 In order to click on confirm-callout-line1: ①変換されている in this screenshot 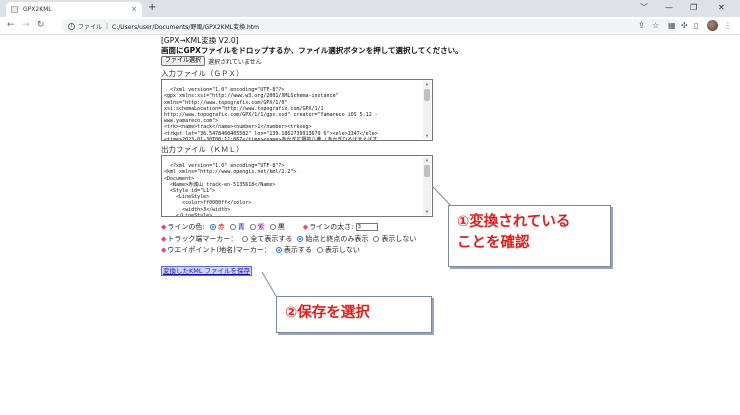, I will do `click(514, 222)`.